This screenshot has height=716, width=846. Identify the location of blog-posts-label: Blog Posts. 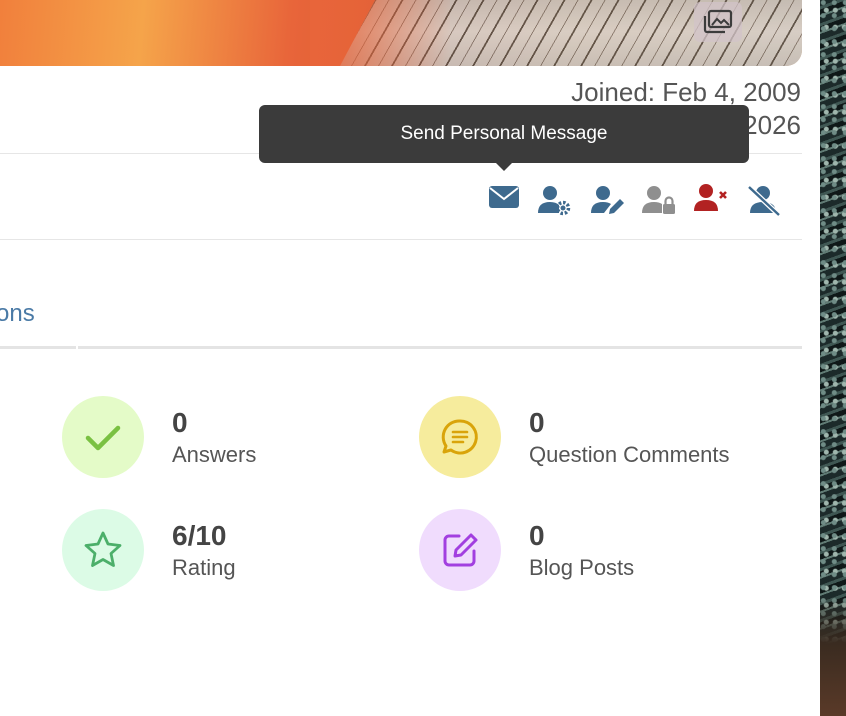
(582, 567).